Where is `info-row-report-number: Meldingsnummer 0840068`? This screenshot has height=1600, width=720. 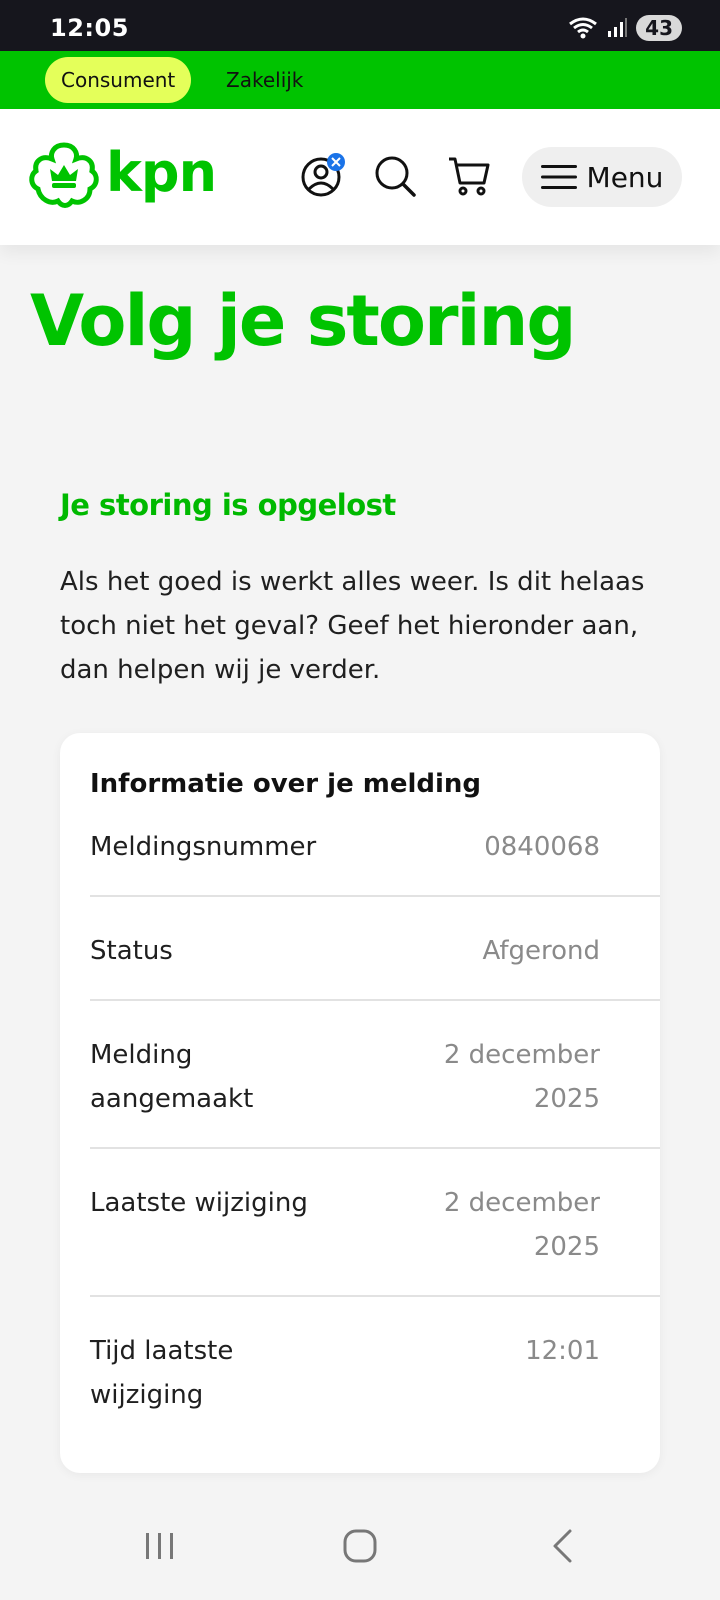
info-row-report-number: Meldingsnummer 0840068 is located at coordinates (375, 861).